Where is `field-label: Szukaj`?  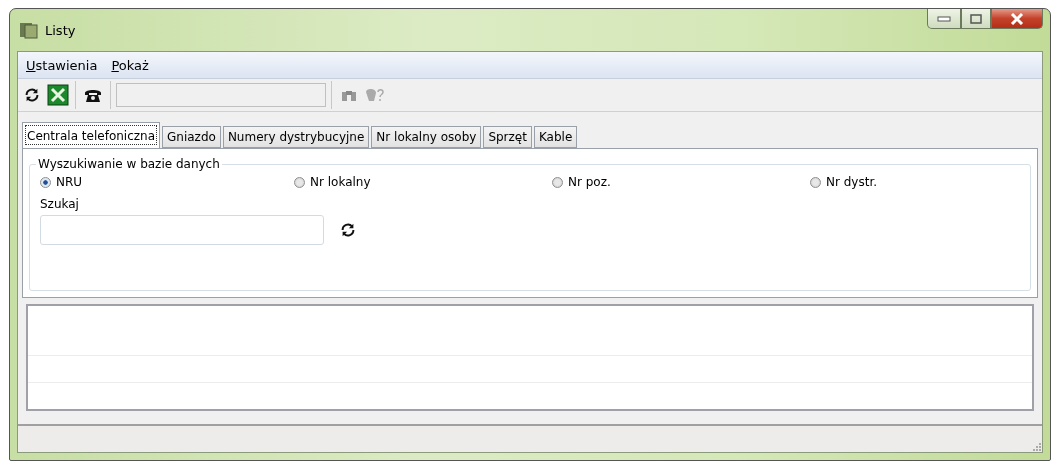
field-label: Szukaj is located at coordinates (60, 204).